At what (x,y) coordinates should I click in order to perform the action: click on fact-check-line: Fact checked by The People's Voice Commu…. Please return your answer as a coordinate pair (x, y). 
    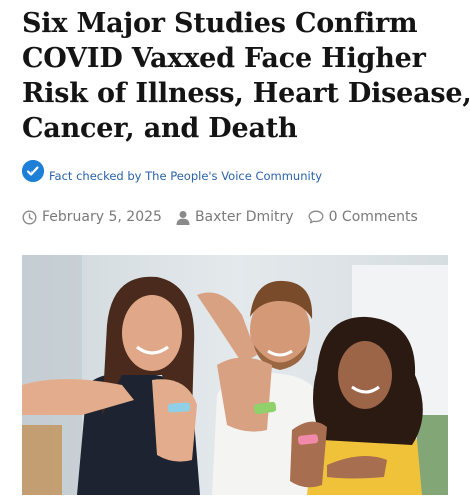
    Looking at the image, I should click on (172, 171).